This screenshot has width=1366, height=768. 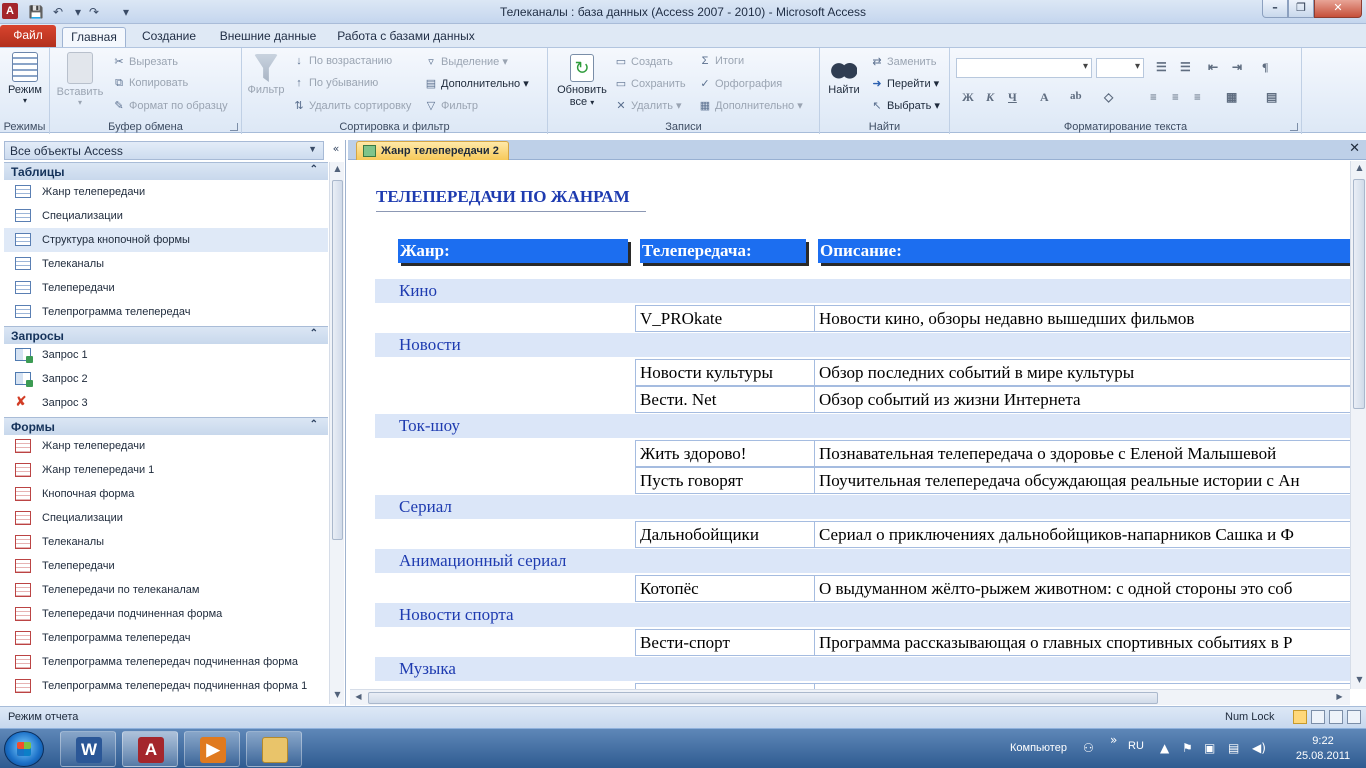 What do you see at coordinates (337, 360) in the screenshot?
I see `nav-scroll-thumb` at bounding box center [337, 360].